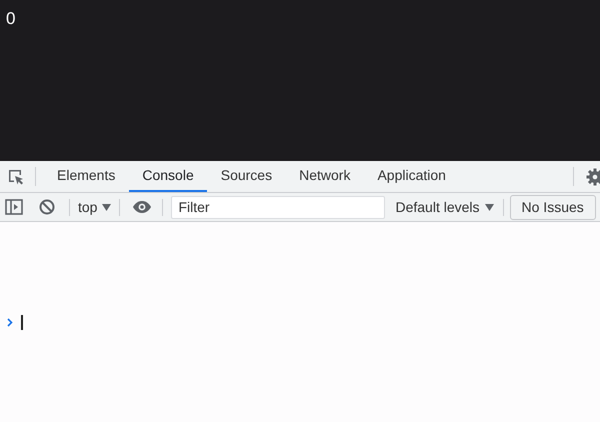  I want to click on tab: Sources, so click(247, 176).